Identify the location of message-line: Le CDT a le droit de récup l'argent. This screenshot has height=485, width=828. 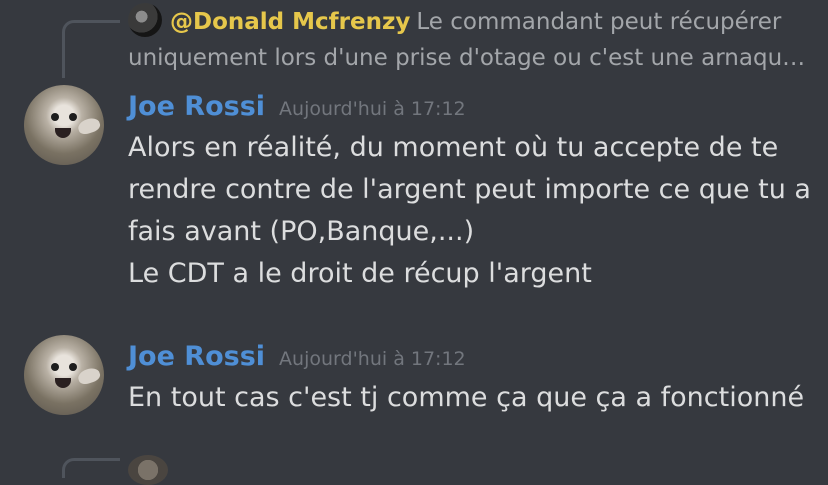
(360, 273).